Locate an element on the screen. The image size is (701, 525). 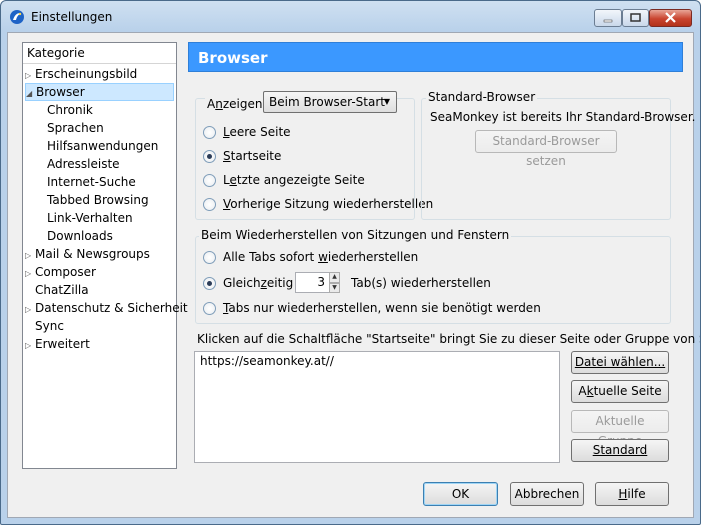
homepage-url-field: https://seamonkey.at// is located at coordinates (377, 407).